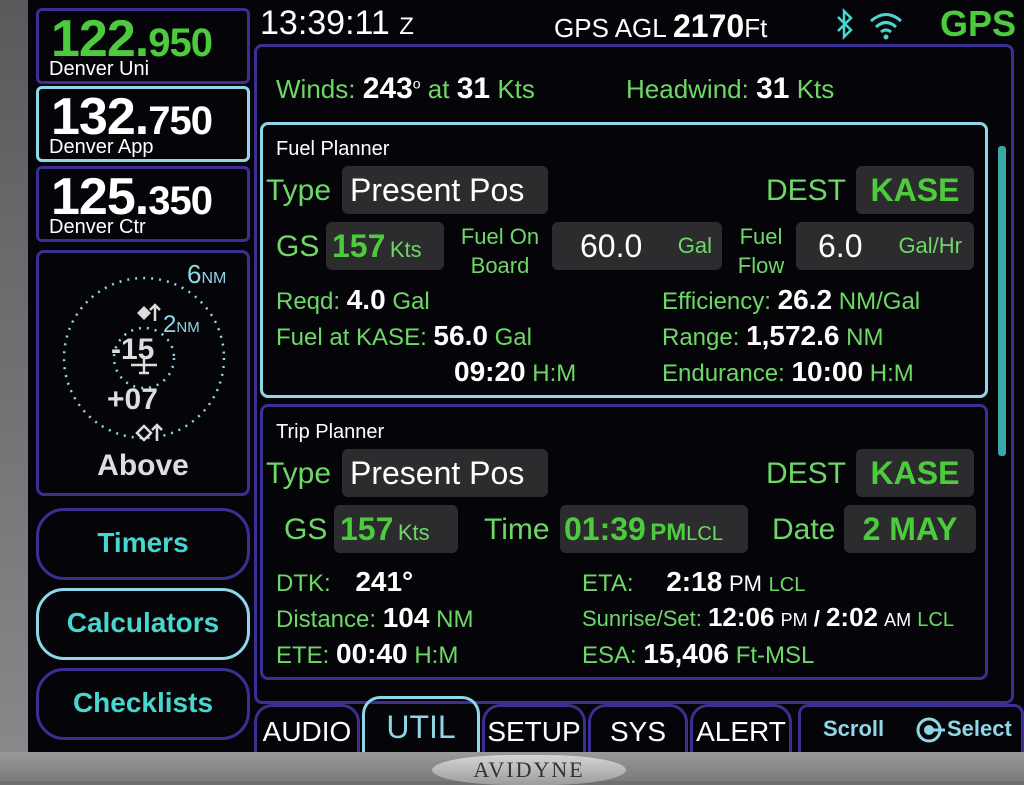 The image size is (1024, 785). What do you see at coordinates (500, 251) in the screenshot?
I see `fuel-on-board-label: Fuel On Board` at bounding box center [500, 251].